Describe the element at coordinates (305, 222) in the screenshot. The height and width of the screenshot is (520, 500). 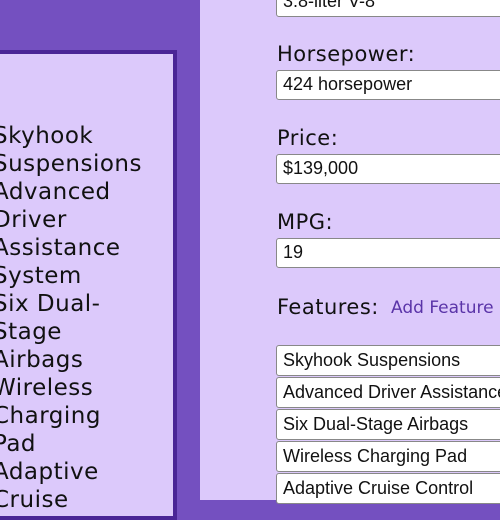
I see `mpg-label: MPG:` at that location.